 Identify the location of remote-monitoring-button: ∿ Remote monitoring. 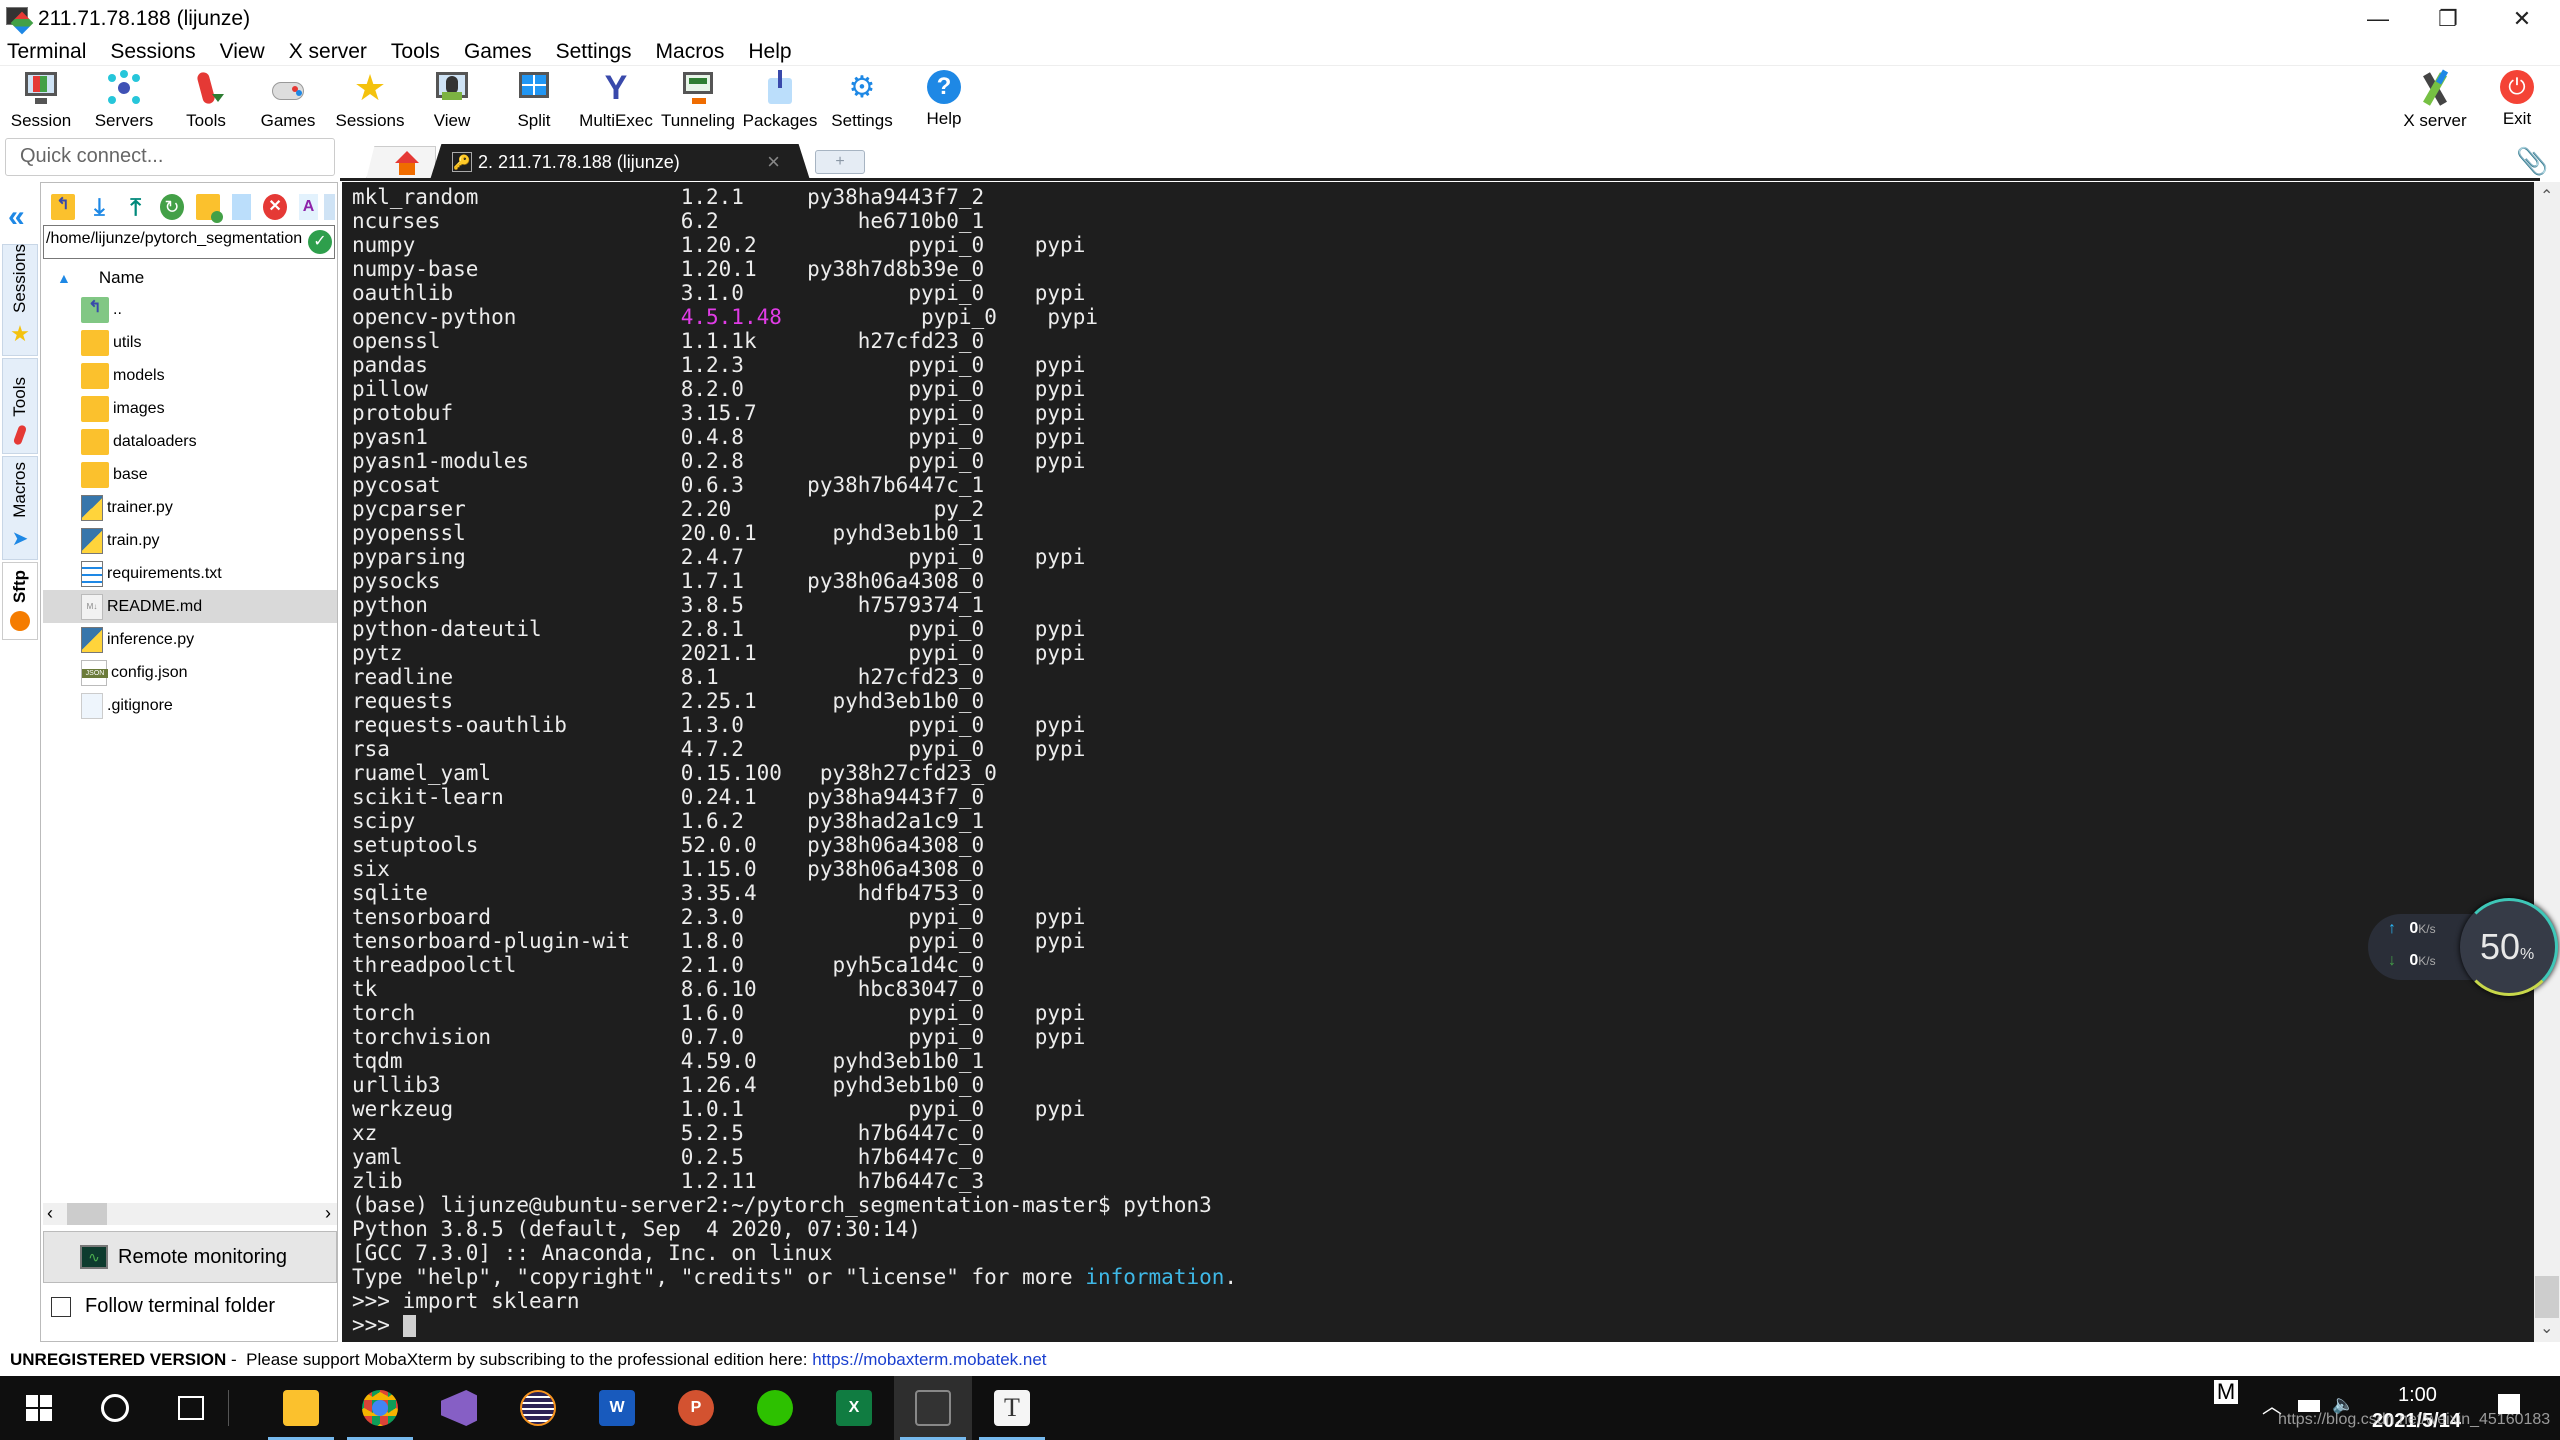
(190, 1257).